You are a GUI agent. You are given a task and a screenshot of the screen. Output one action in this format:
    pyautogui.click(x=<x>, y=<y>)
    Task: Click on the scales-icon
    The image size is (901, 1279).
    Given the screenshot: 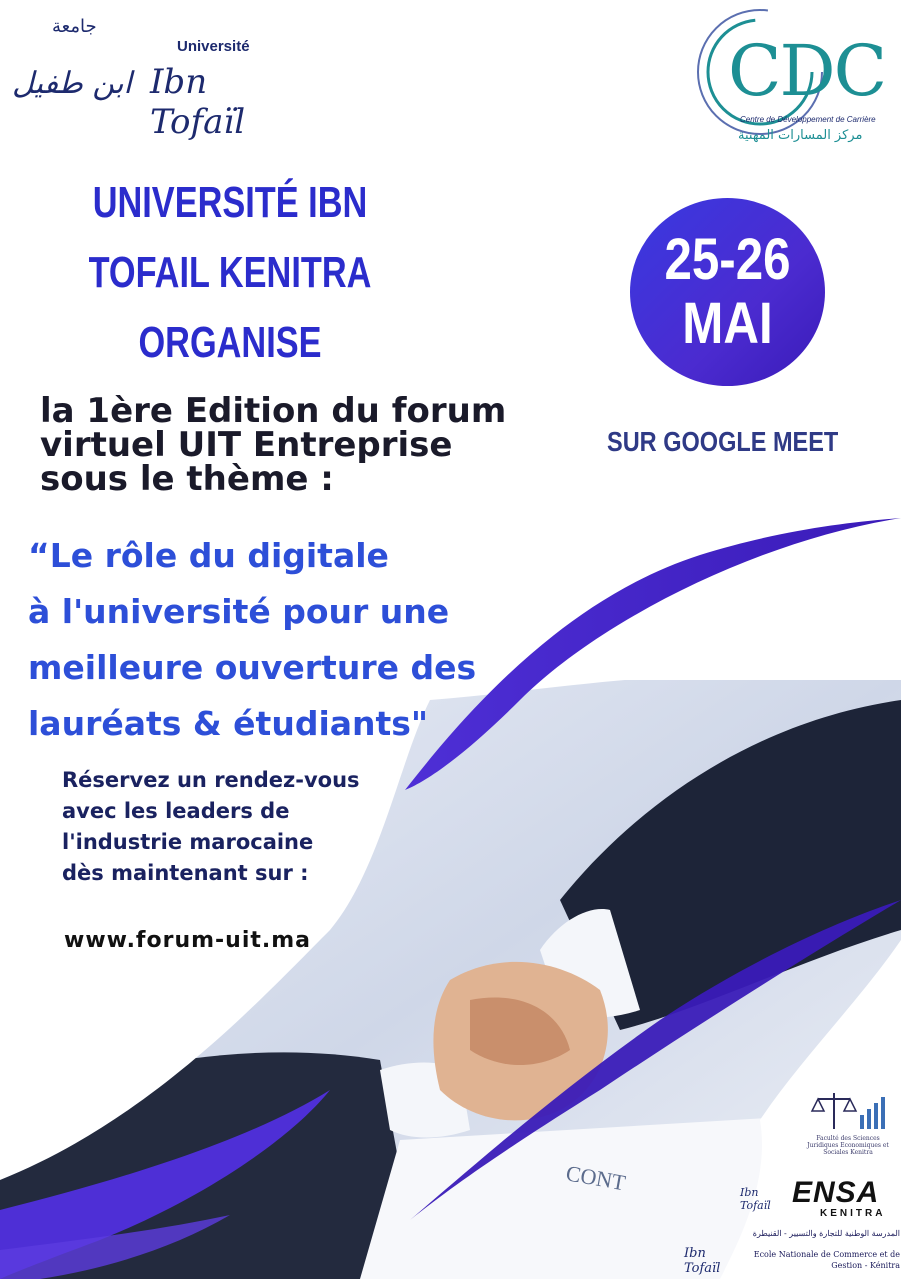 What is the action you would take?
    pyautogui.click(x=847, y=1111)
    